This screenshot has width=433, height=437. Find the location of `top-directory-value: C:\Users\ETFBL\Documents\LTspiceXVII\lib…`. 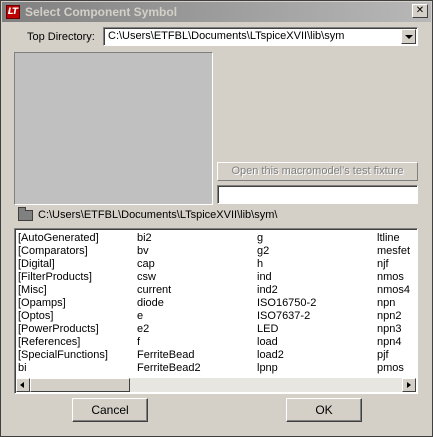

top-directory-value: C:\Users\ETFBL\Documents\LTspiceXVII\lib… is located at coordinates (226, 36).